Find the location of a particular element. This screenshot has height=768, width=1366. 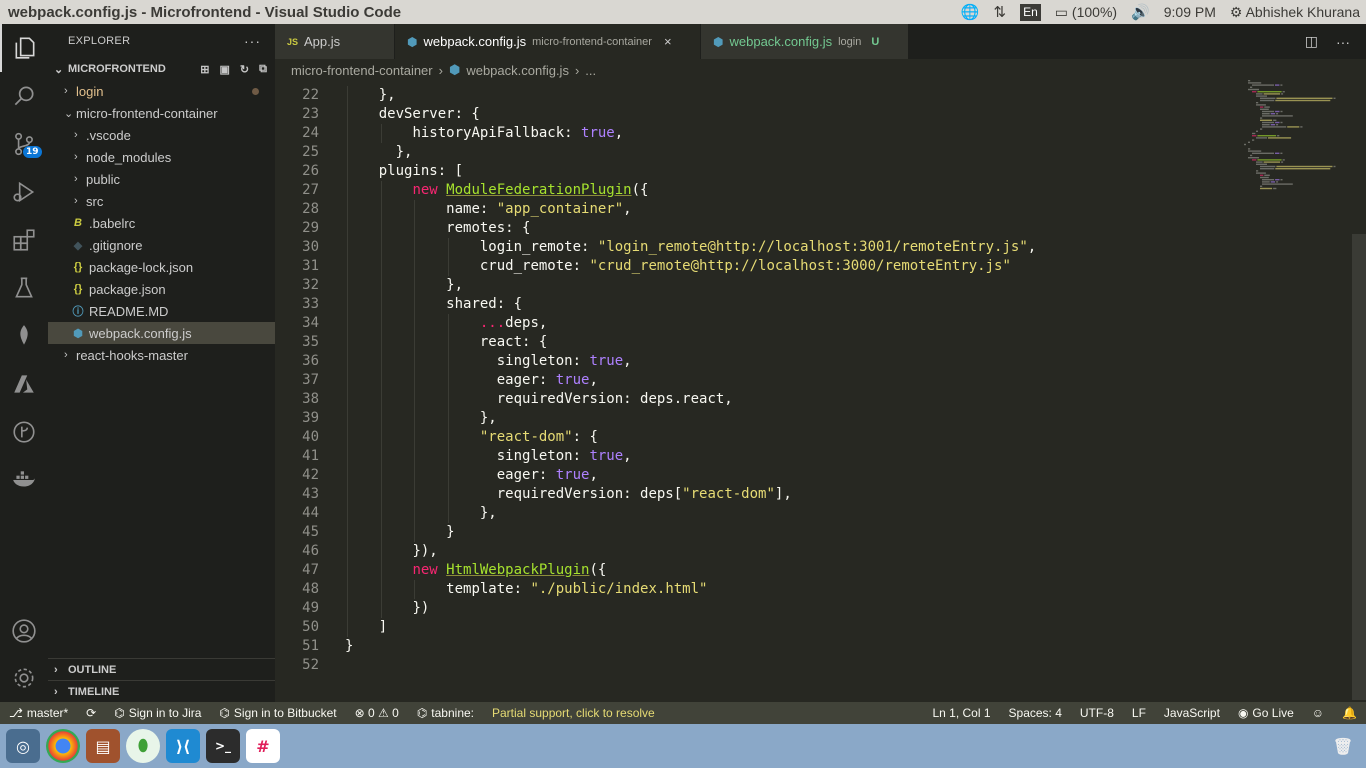

keyboard-language: En is located at coordinates (1030, 12).